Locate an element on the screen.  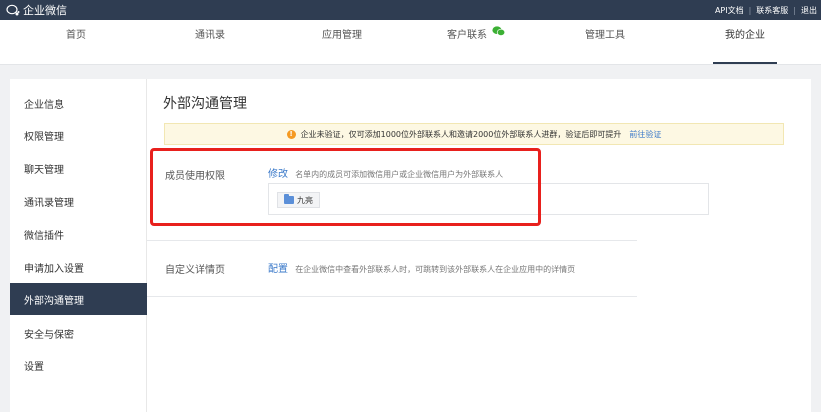
support-link: 联系客服 is located at coordinates (772, 10).